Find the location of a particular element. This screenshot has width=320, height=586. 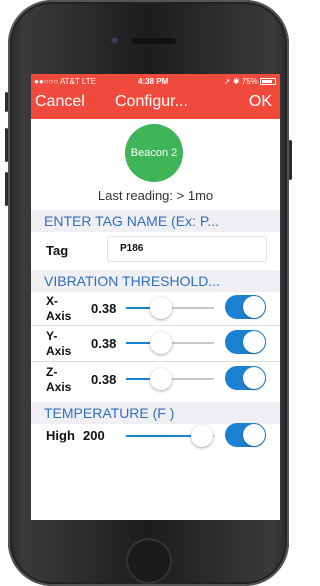

y-axis-slider-thumb is located at coordinates (161, 343).